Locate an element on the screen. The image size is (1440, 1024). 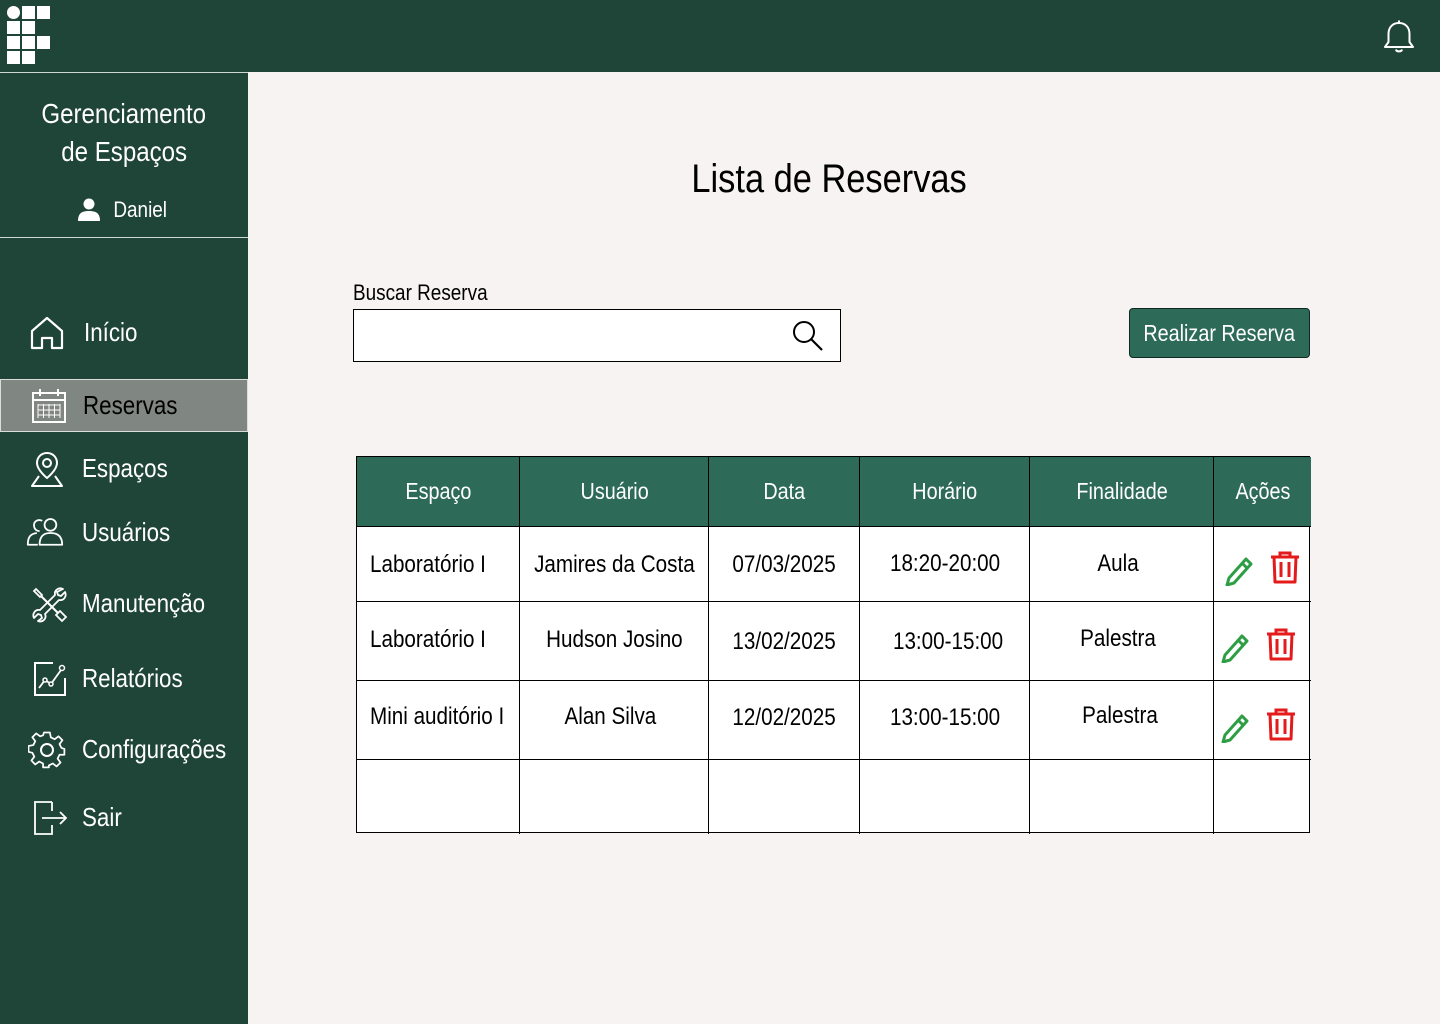
column-header-finalidade: Finalidade is located at coordinates (1122, 491).